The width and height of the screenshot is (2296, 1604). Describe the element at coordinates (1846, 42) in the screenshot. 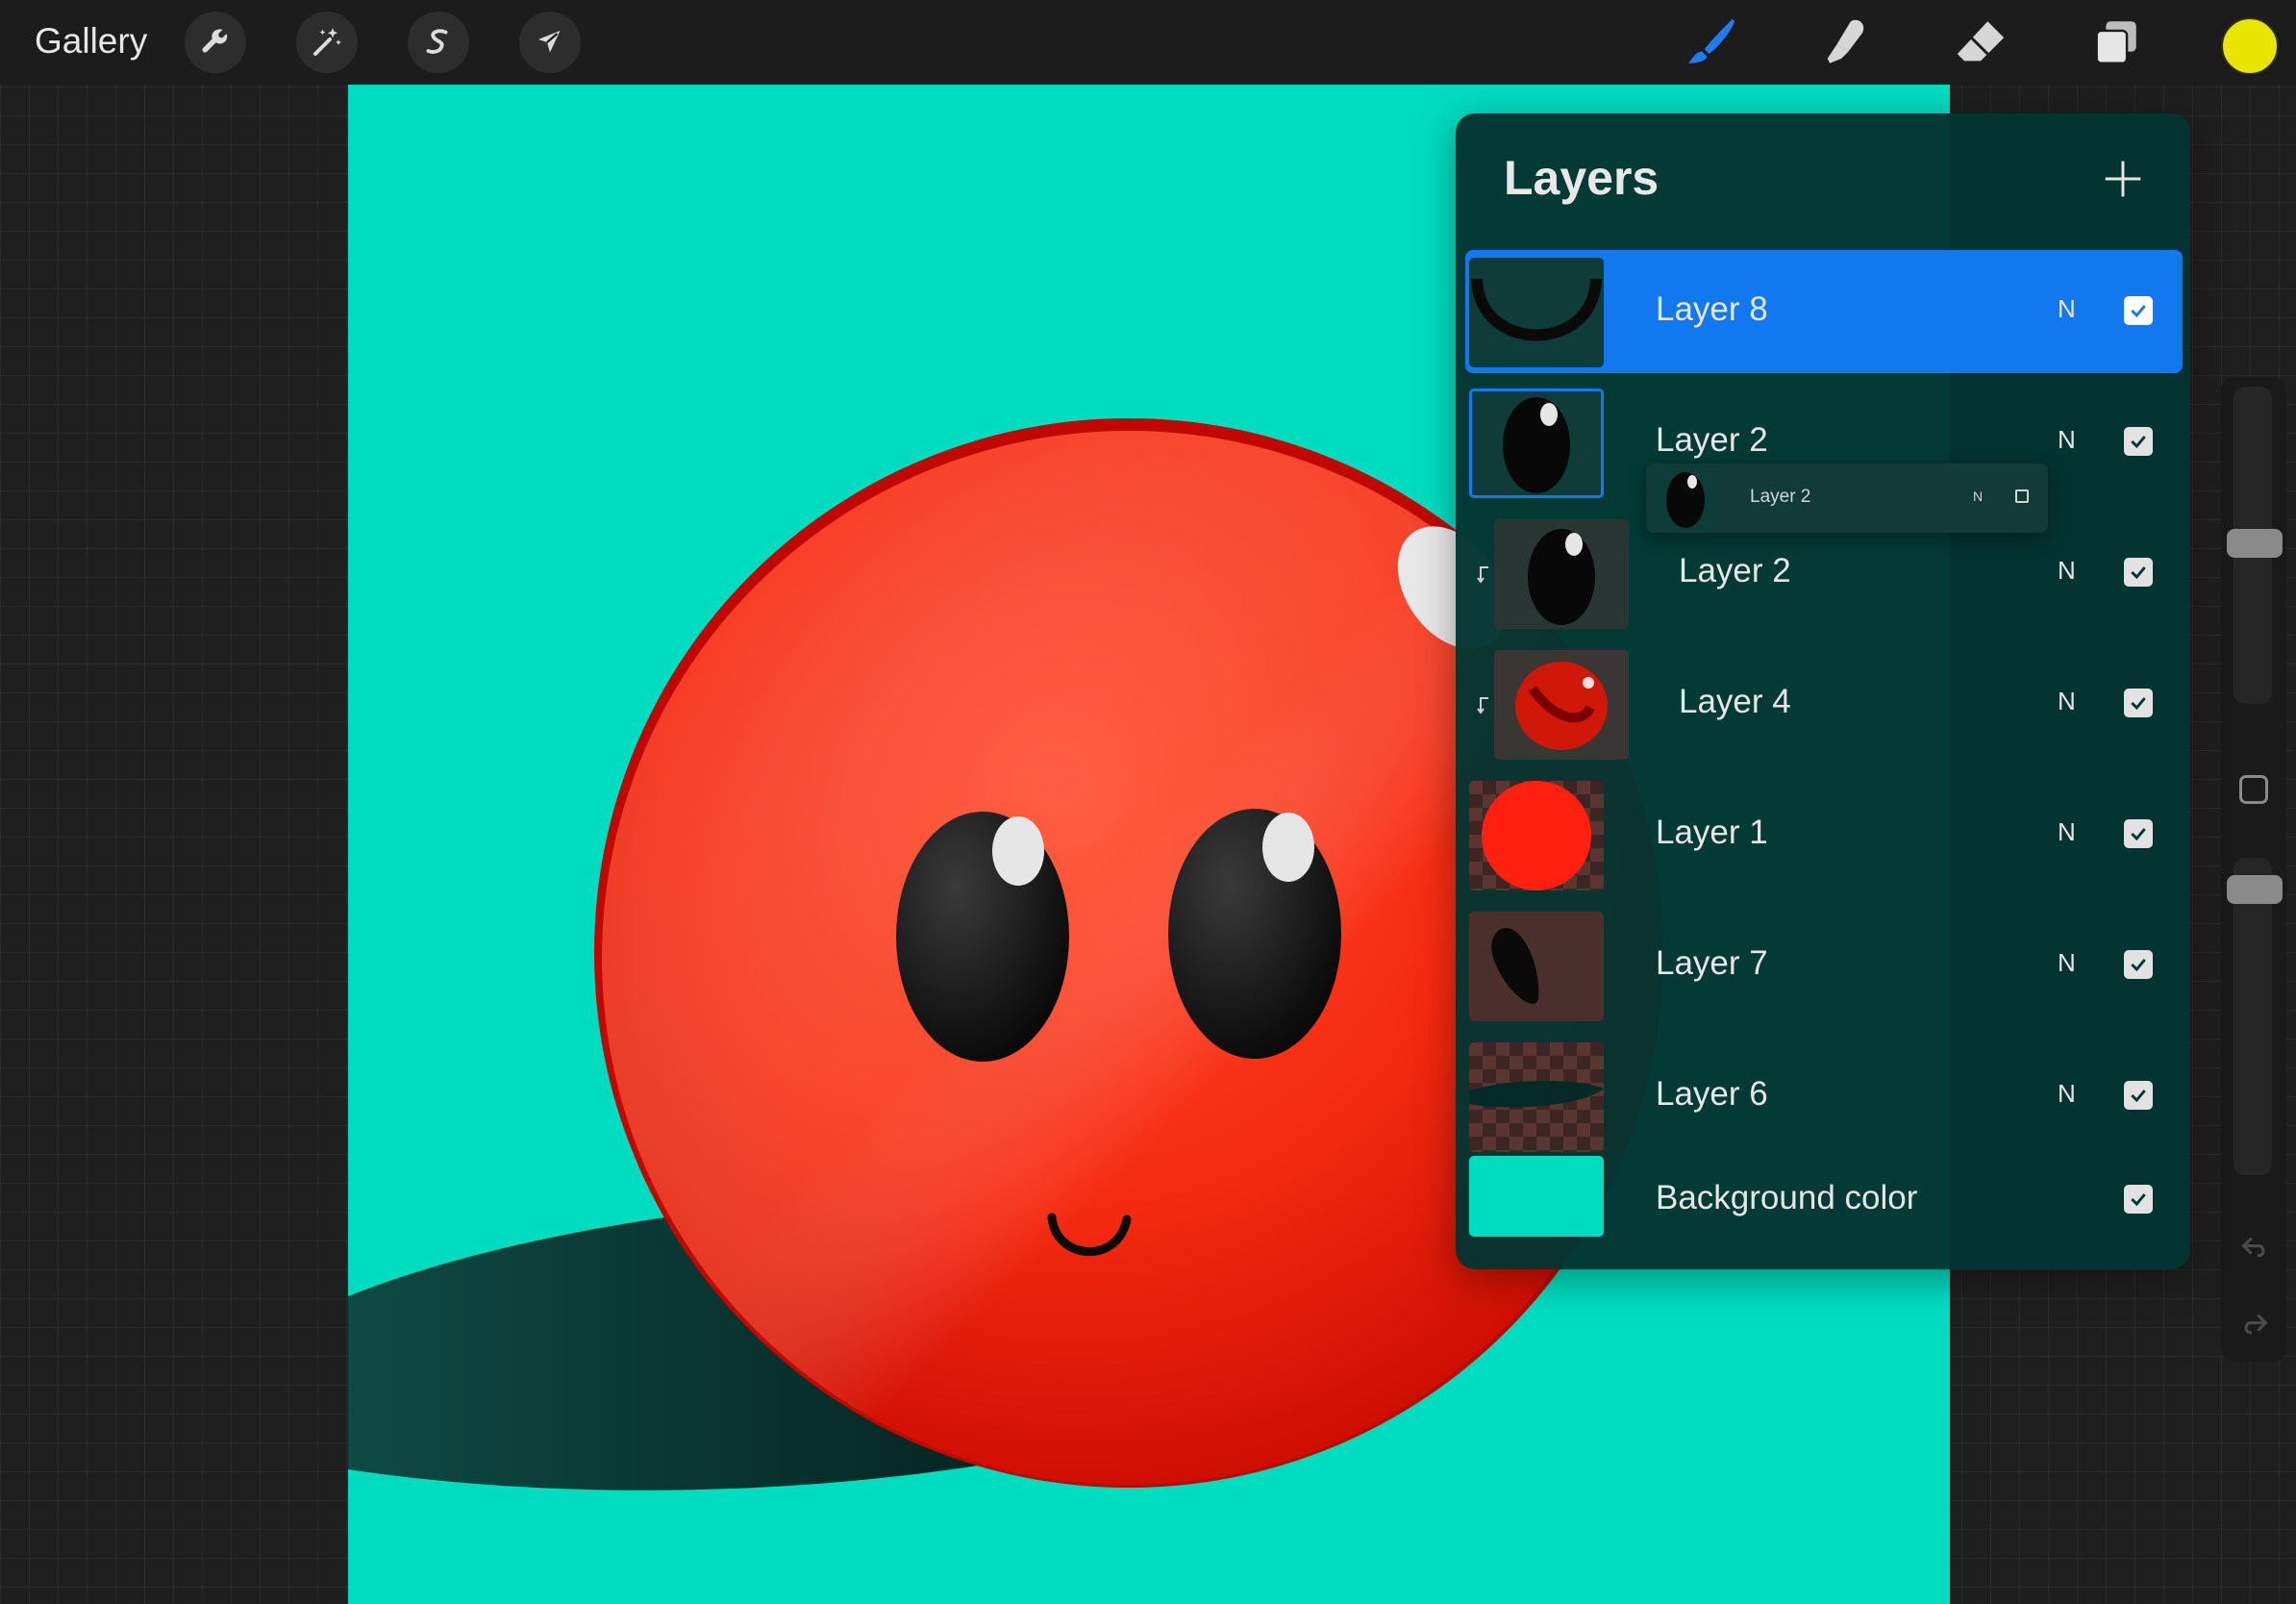

I see `smudge-icon` at that location.